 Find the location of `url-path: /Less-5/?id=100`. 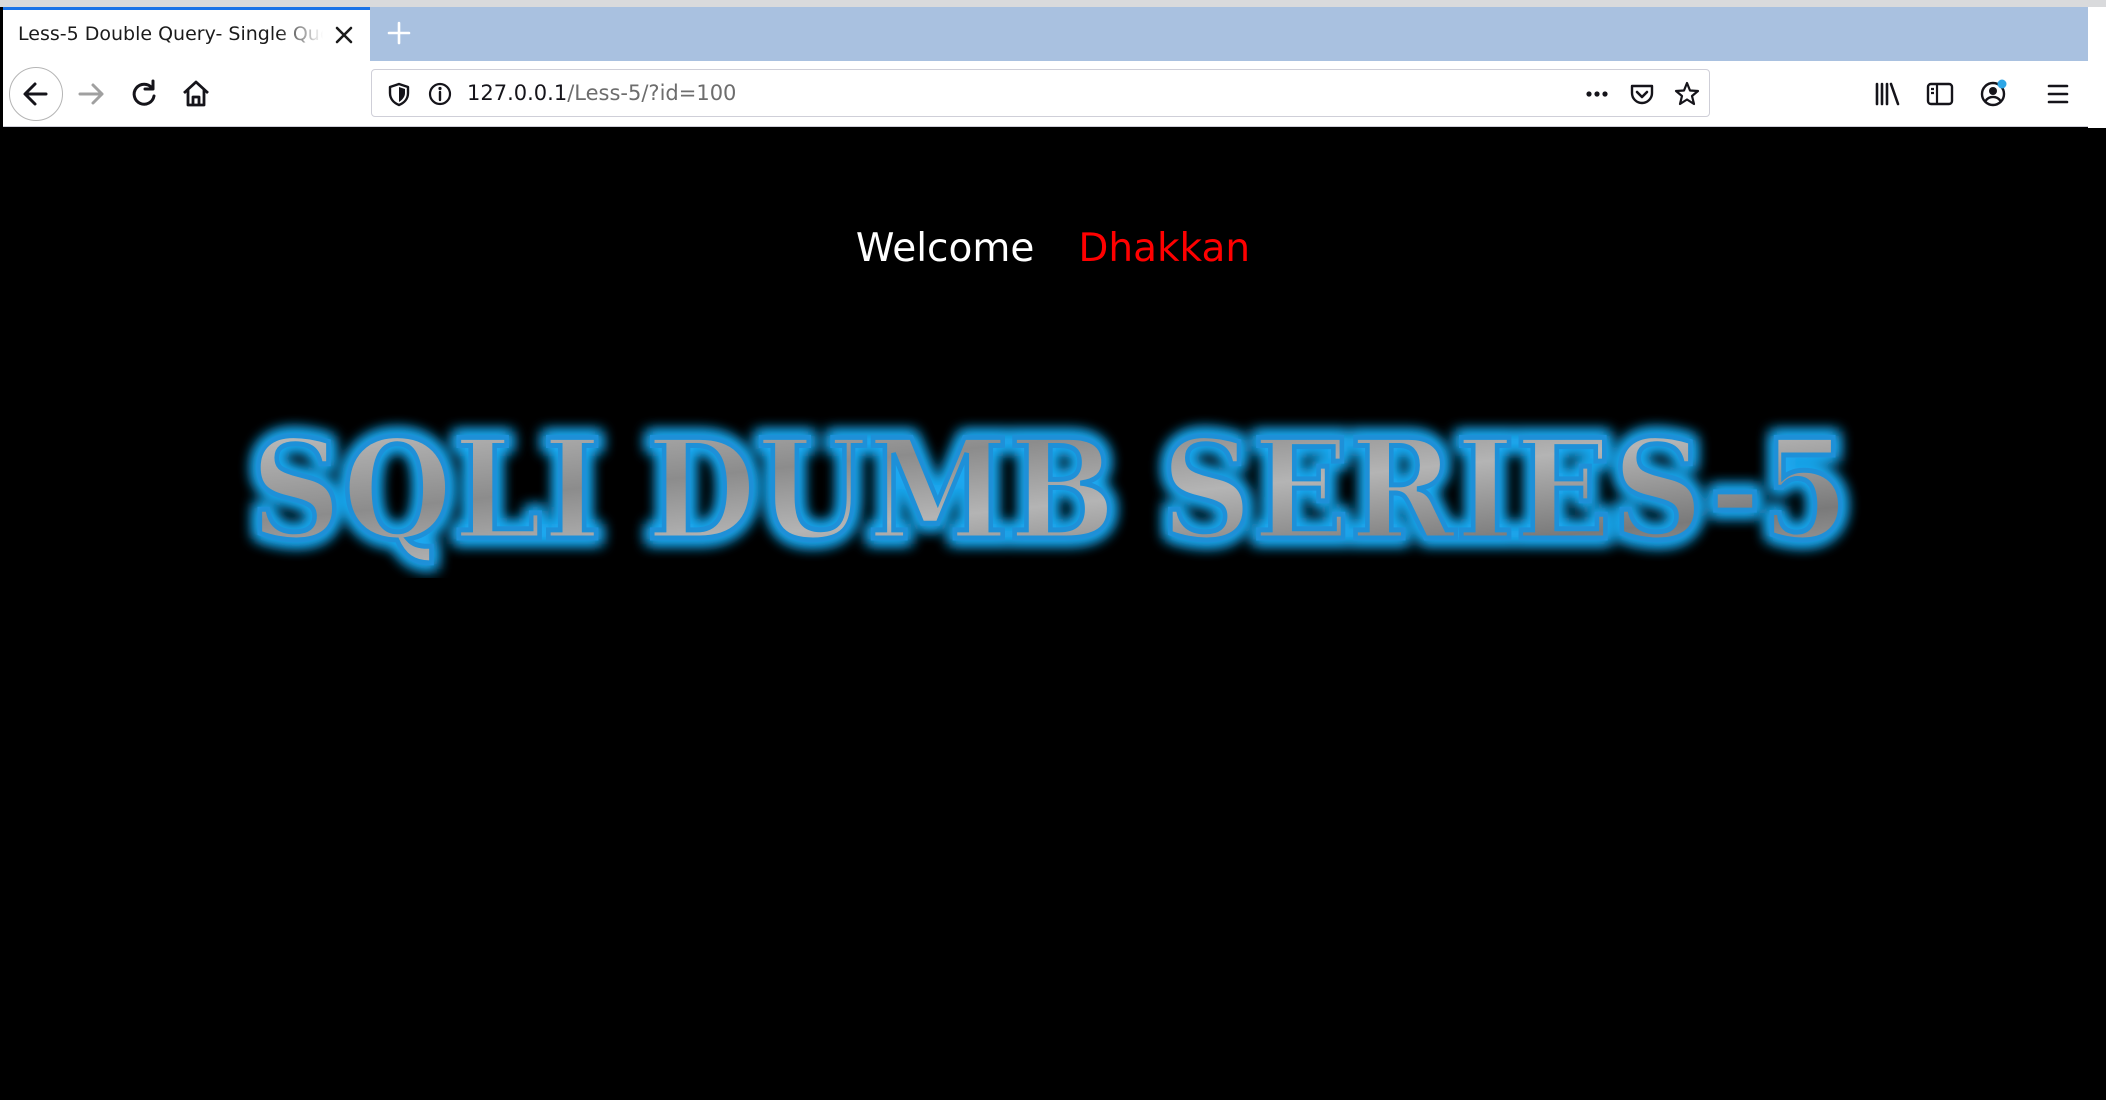

url-path: /Less-5/?id=100 is located at coordinates (652, 93).